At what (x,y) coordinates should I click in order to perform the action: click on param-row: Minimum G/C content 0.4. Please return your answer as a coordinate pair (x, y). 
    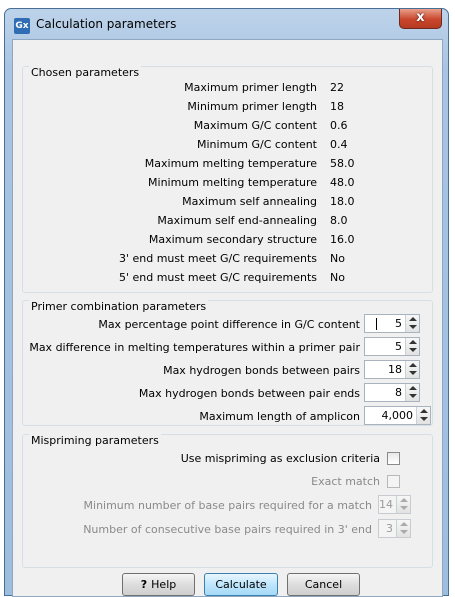
    Looking at the image, I should click on (228, 145).